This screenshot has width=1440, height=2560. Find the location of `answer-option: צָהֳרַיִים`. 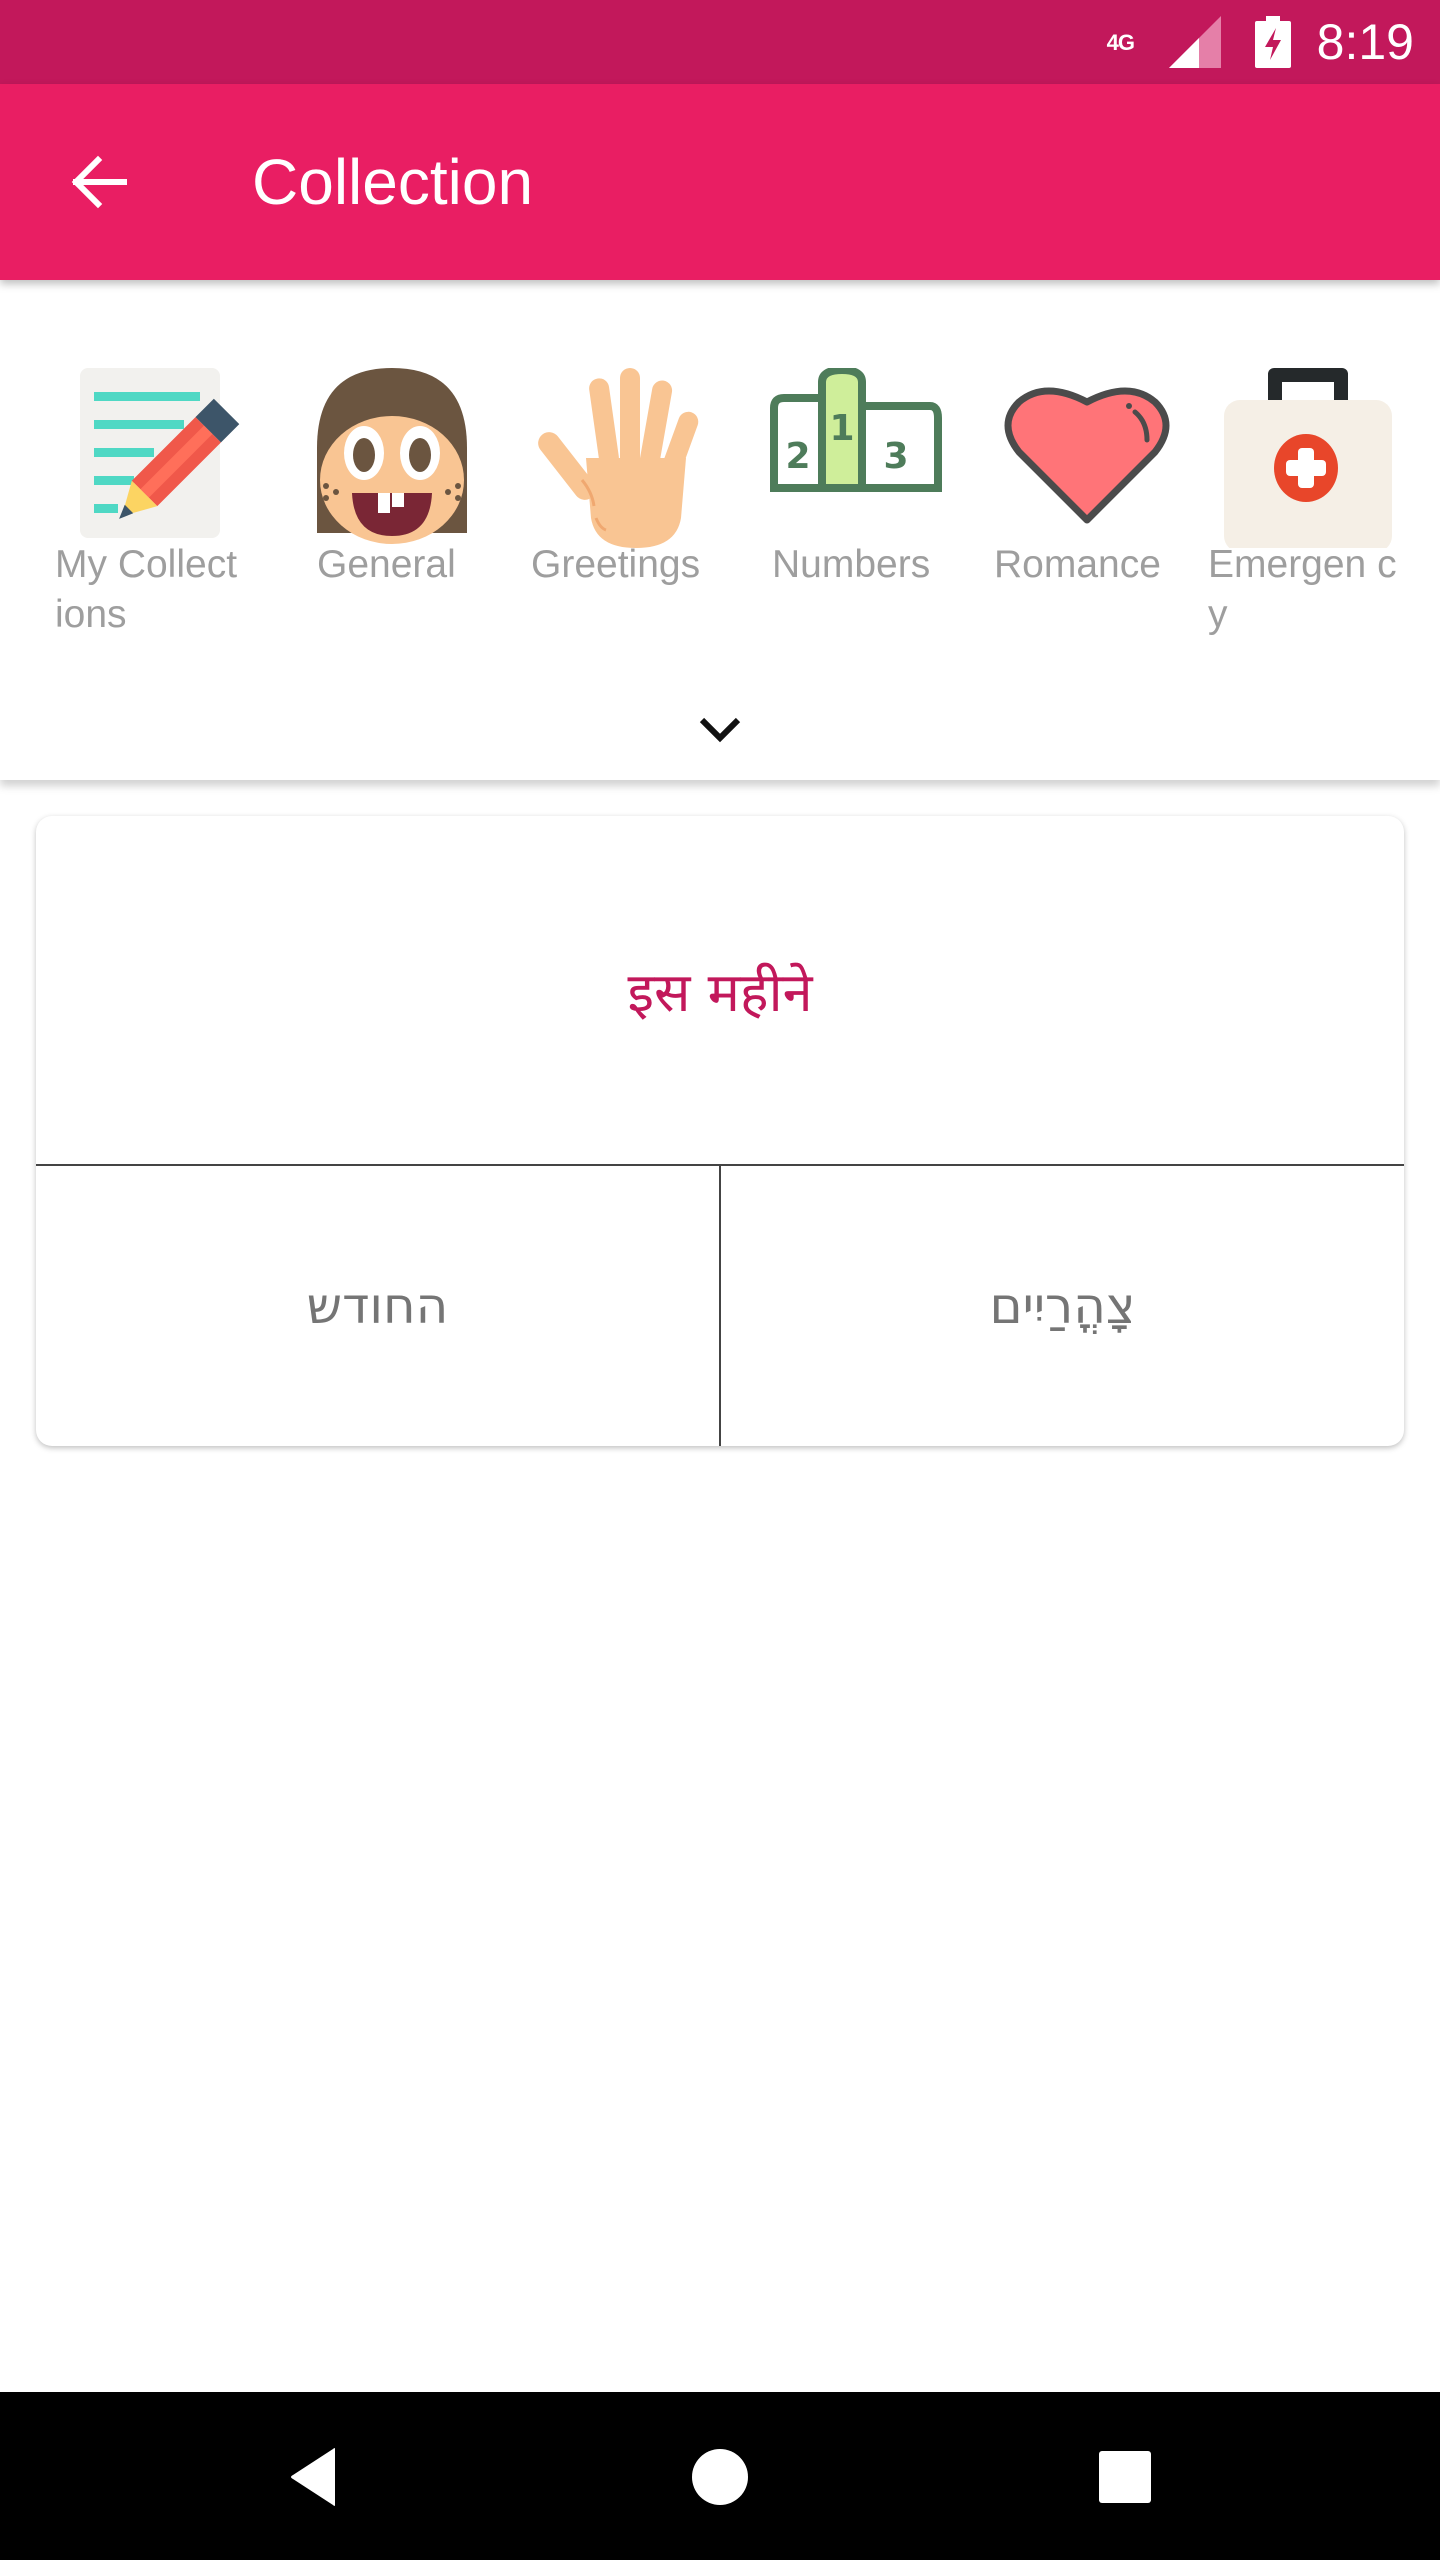

answer-option: צָהֳרַיִים is located at coordinates (1061, 1306).